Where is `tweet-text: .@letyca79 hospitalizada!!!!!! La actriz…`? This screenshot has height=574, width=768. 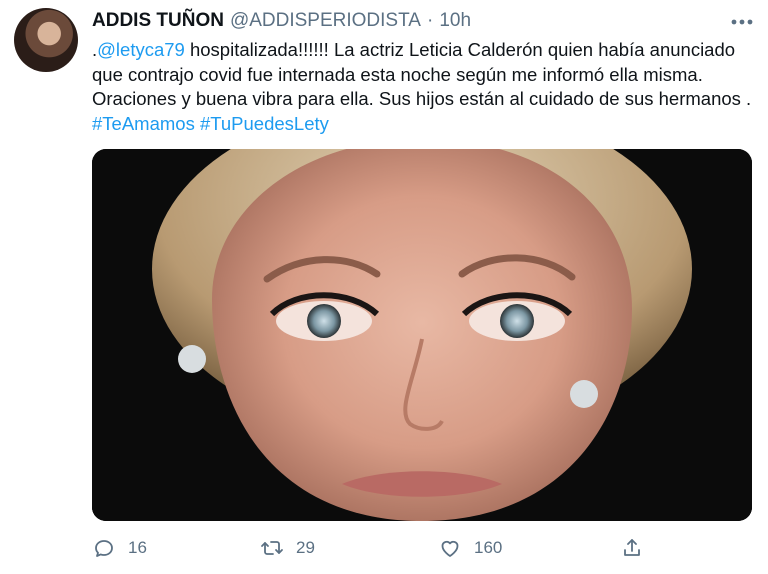 tweet-text: .@letyca79 hospitalizada!!!!!! La actriz… is located at coordinates (425, 87).